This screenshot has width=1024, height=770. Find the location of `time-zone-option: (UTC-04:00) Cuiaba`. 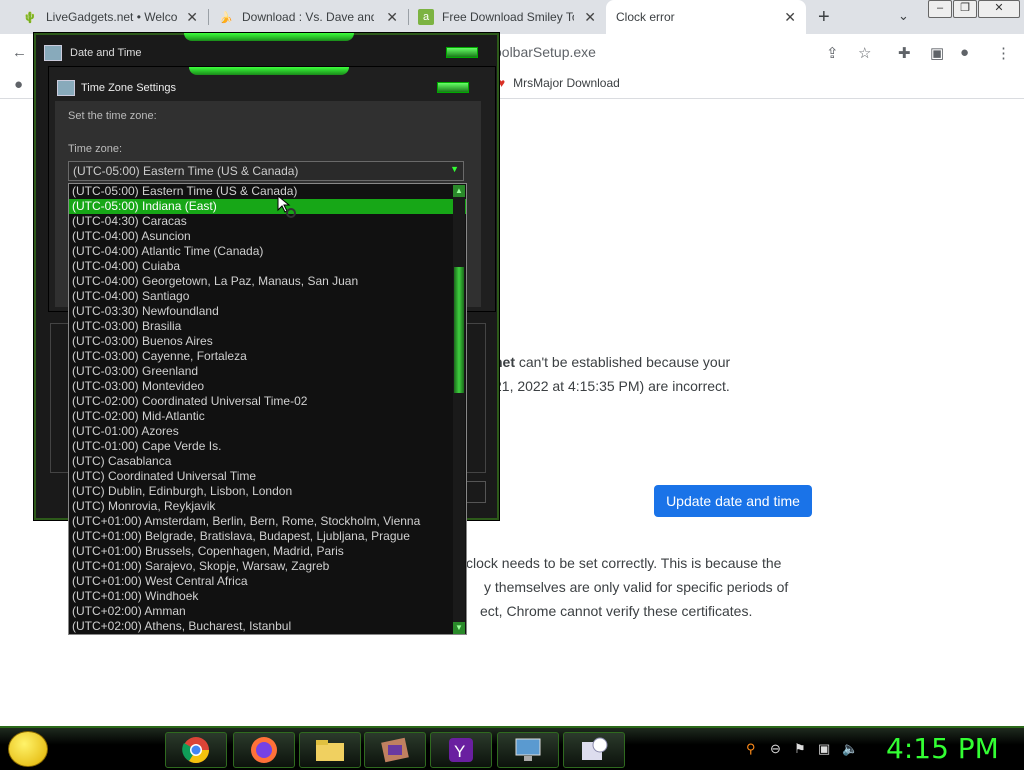

time-zone-option: (UTC-04:00) Cuiaba is located at coordinates (267, 266).